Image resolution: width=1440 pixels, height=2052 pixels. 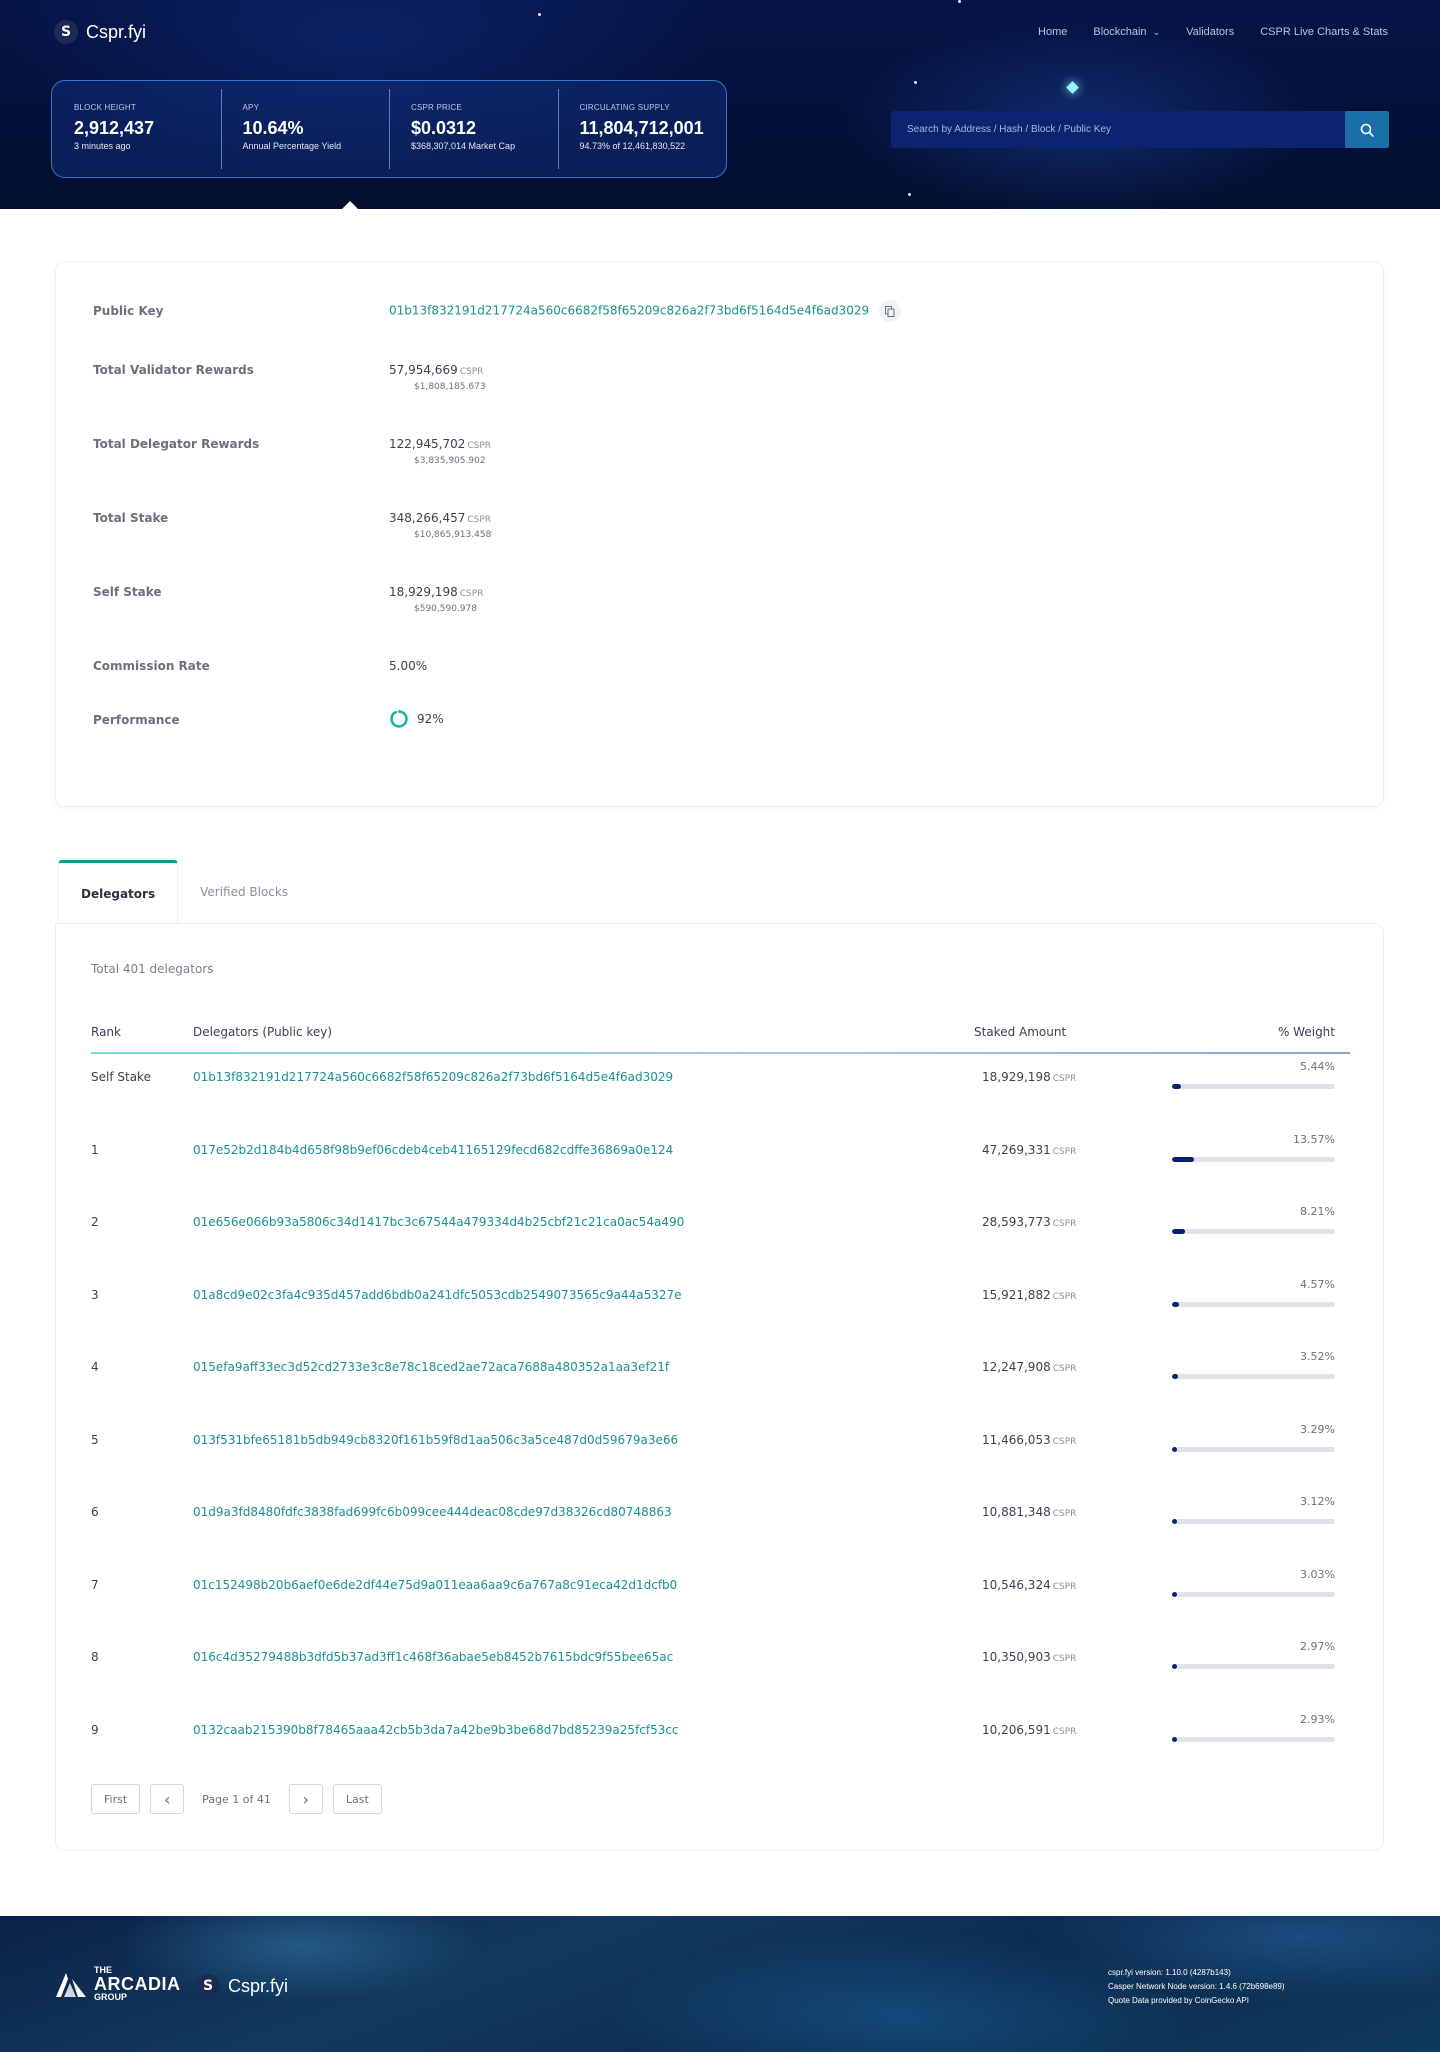 I want to click on cspr-amount: 18,929,198, so click(x=423, y=592).